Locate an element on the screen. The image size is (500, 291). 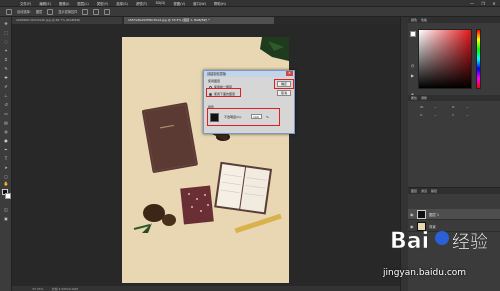
screen-mode-icon: ▣ is located at coordinates (6, 218).